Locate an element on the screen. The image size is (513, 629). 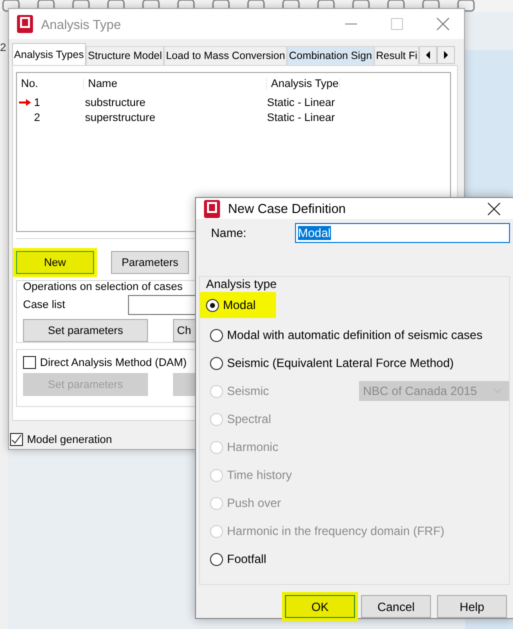
tab: Result Fi is located at coordinates (397, 55).